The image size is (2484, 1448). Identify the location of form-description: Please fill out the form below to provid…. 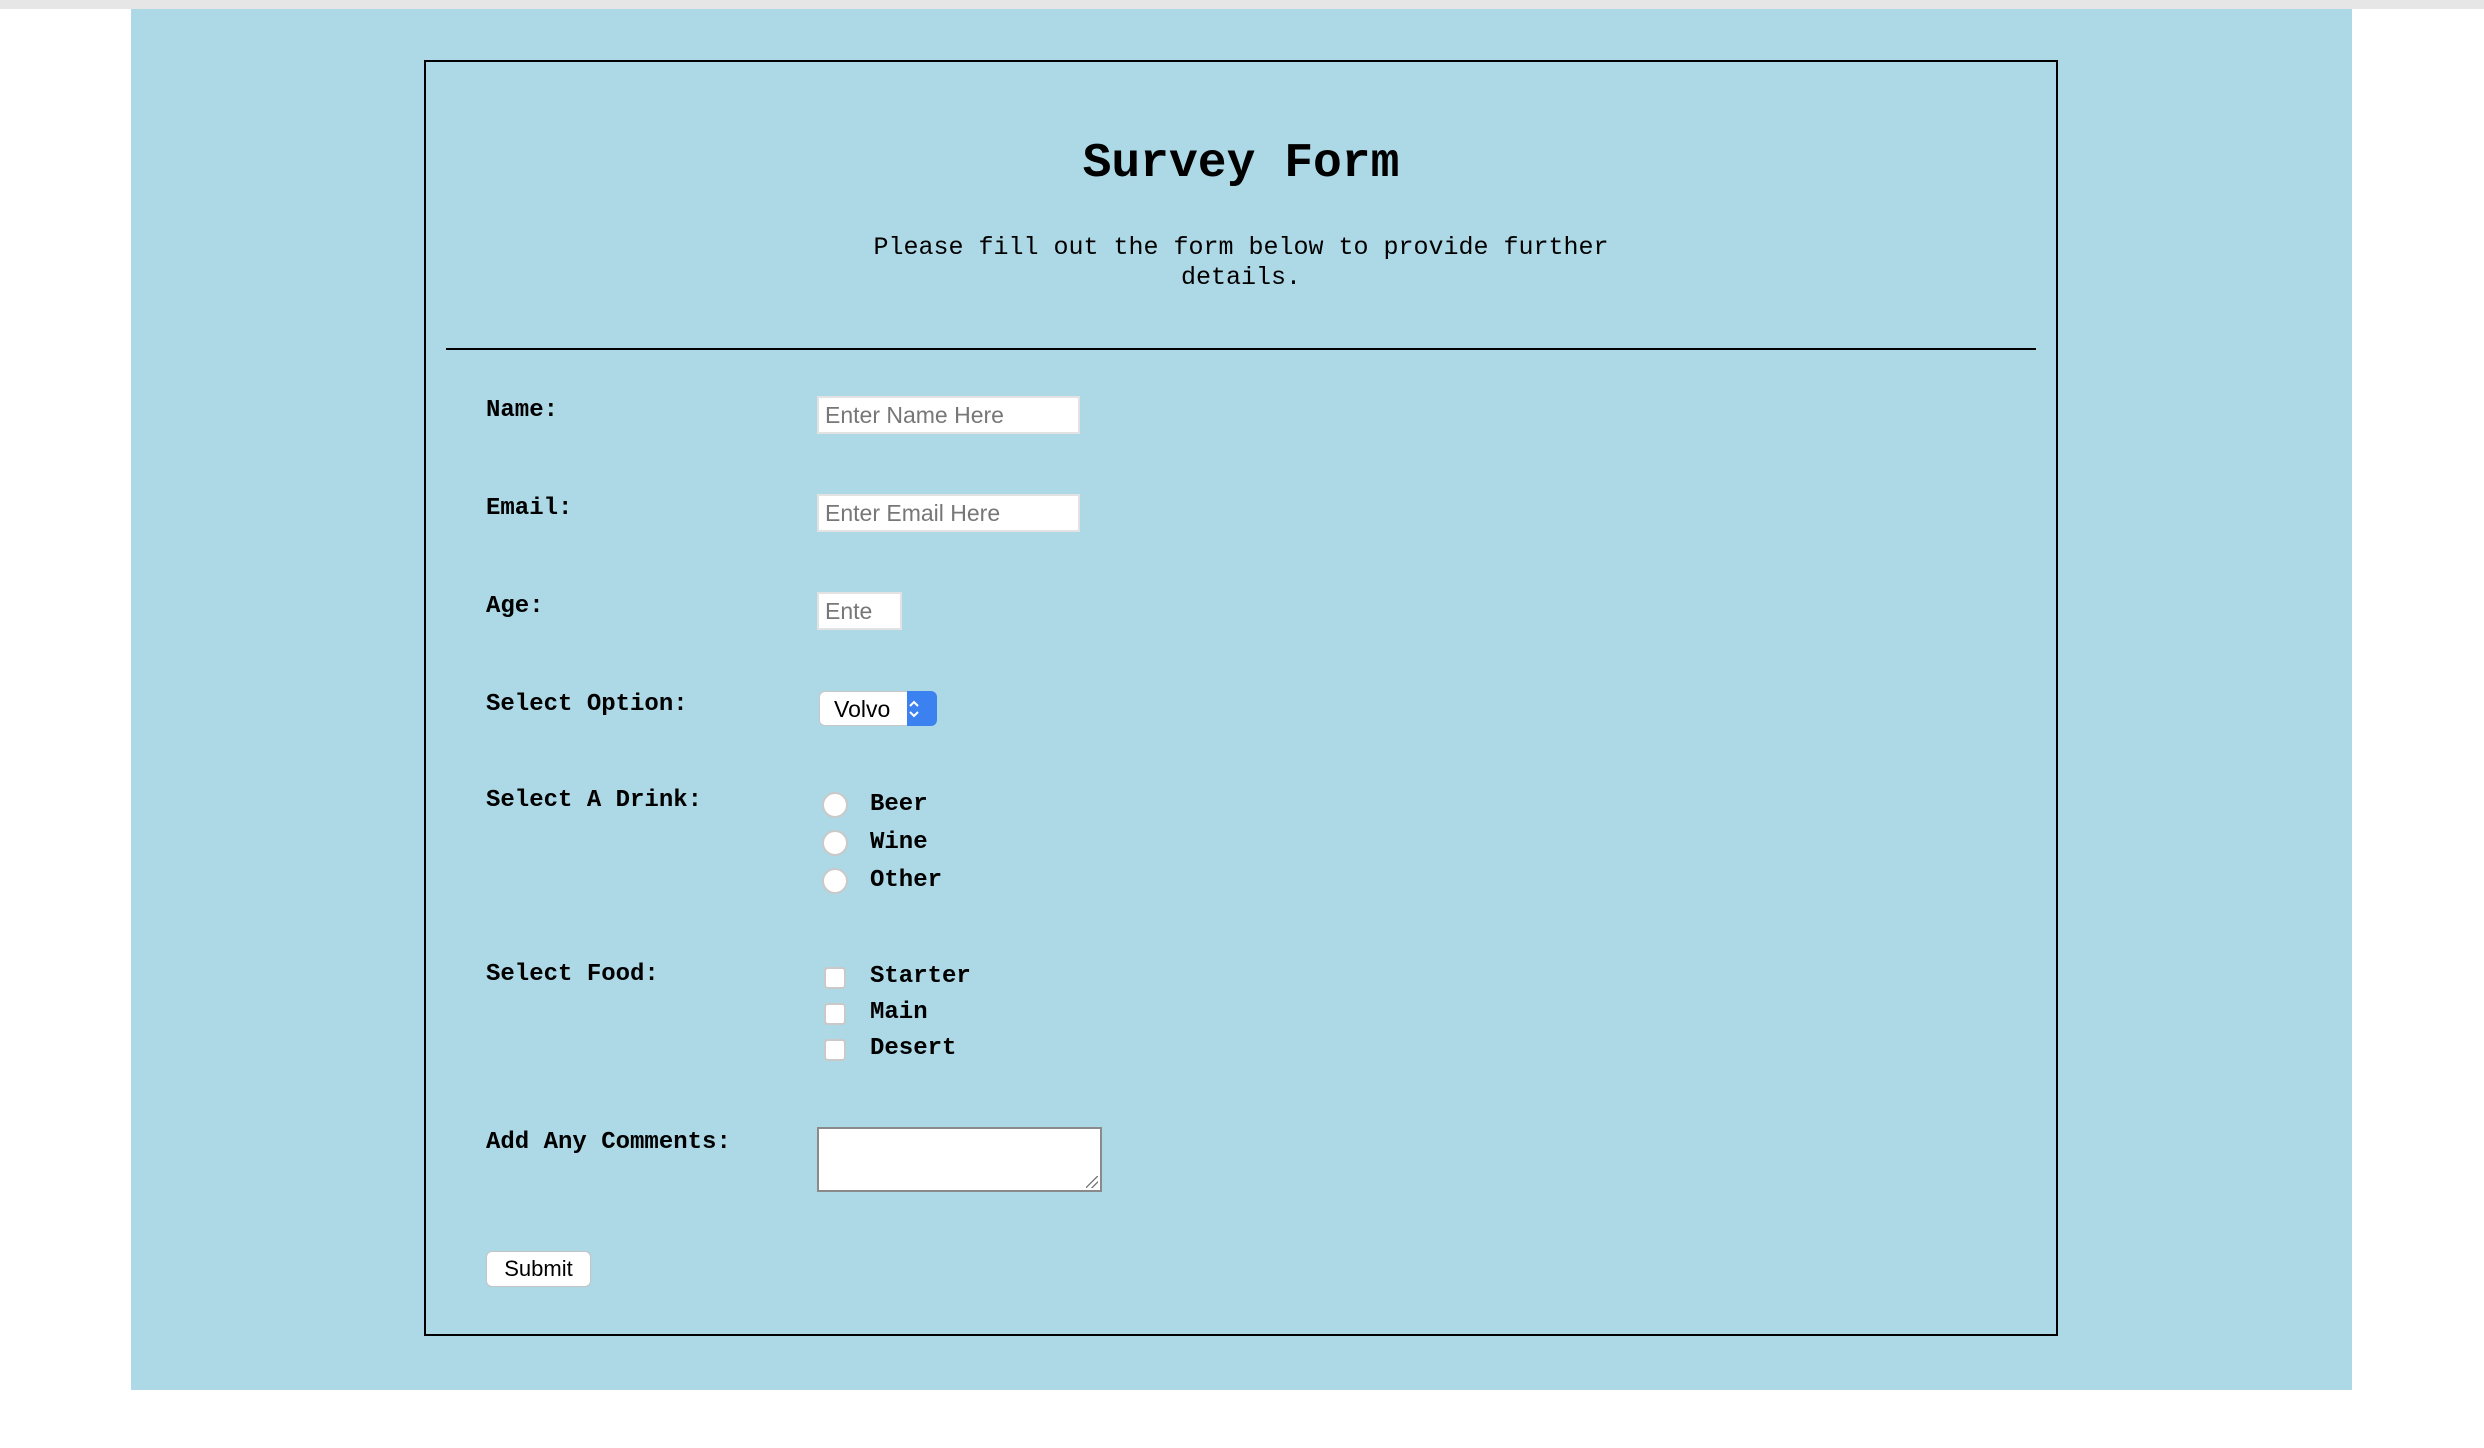
(1241, 263).